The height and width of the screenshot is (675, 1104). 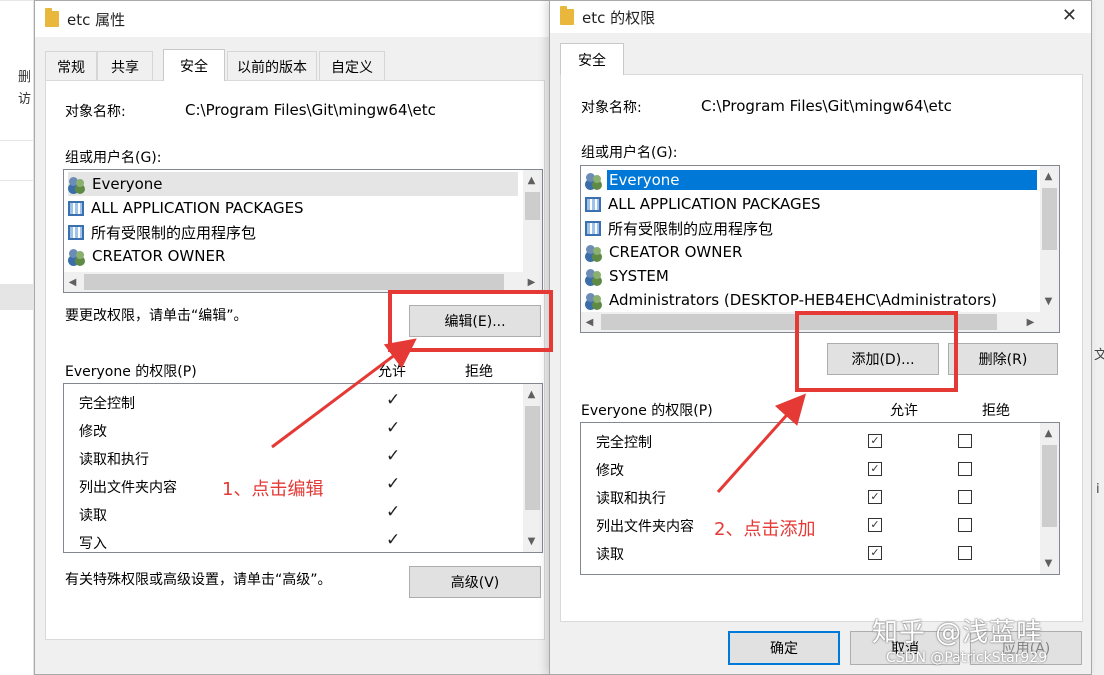 What do you see at coordinates (538, 415) in the screenshot?
I see `annotation-arrows` at bounding box center [538, 415].